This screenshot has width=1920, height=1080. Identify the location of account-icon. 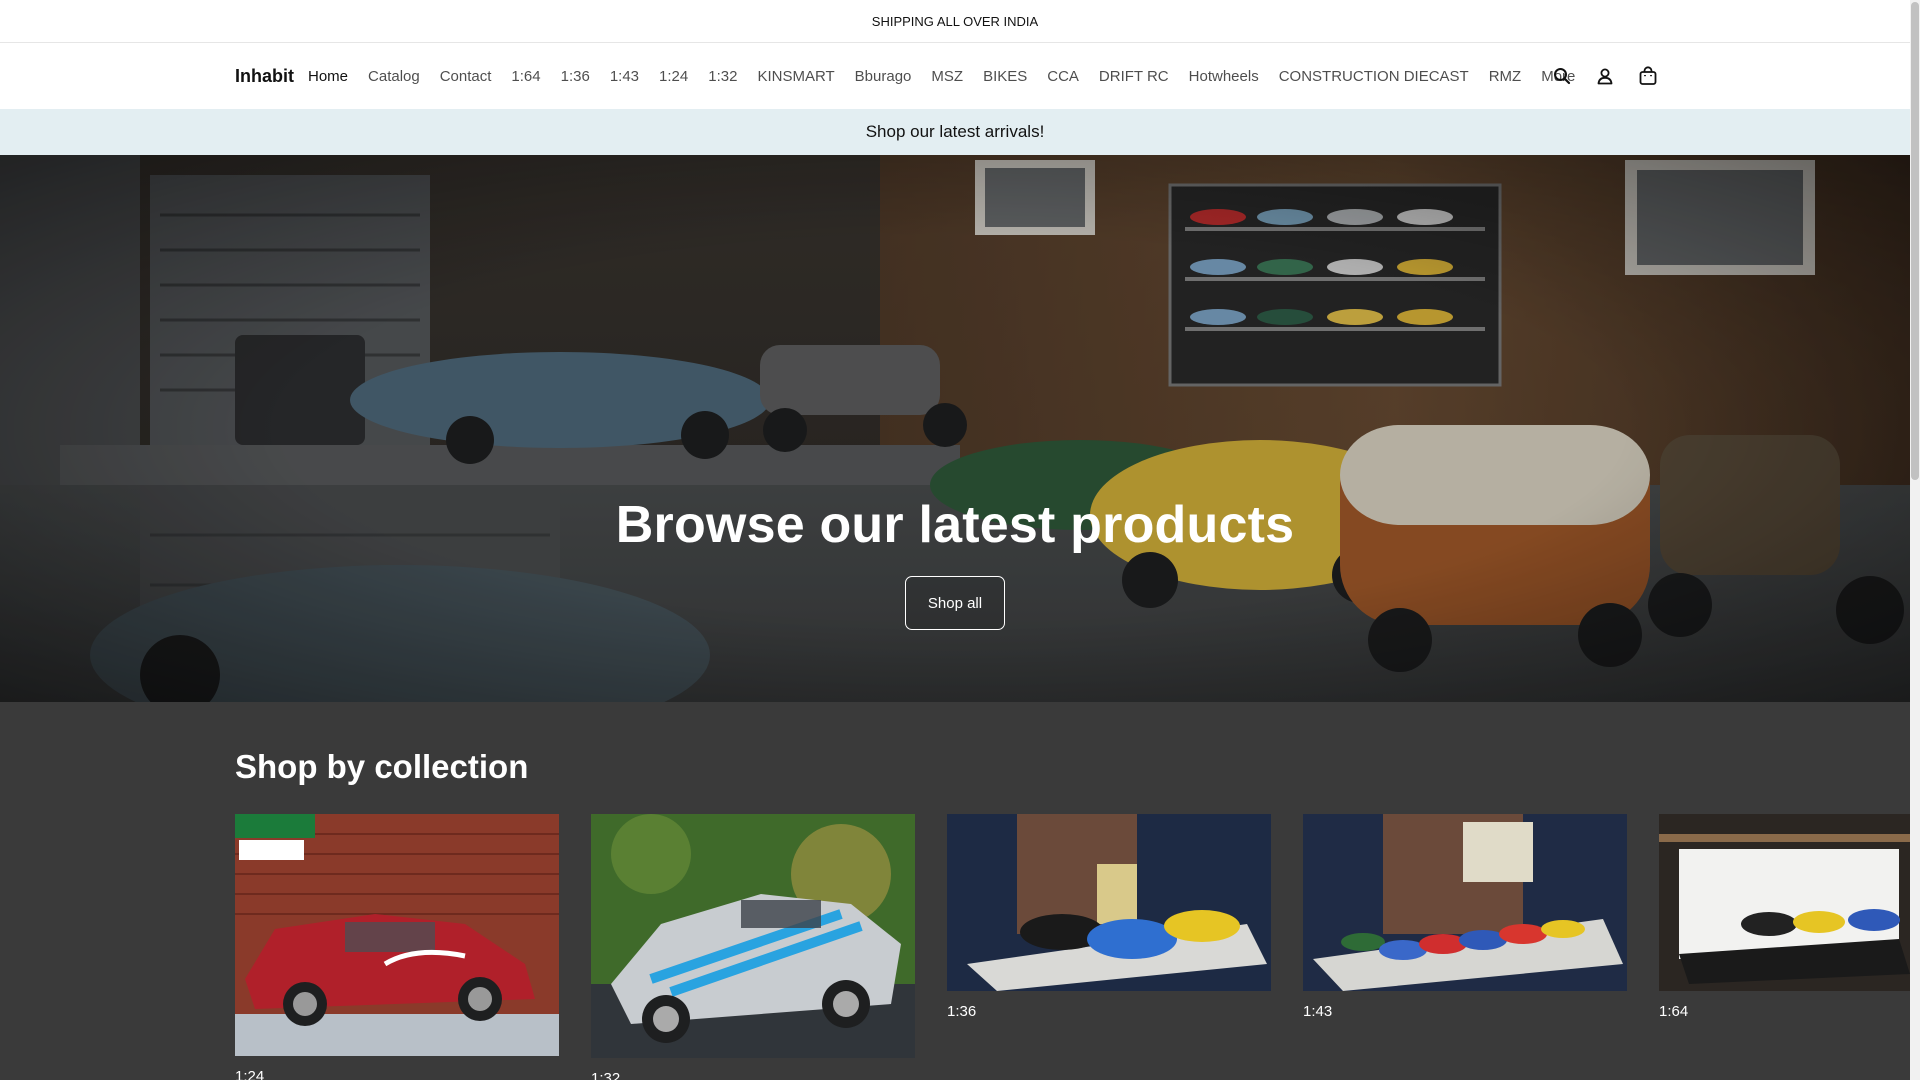
(1604, 76).